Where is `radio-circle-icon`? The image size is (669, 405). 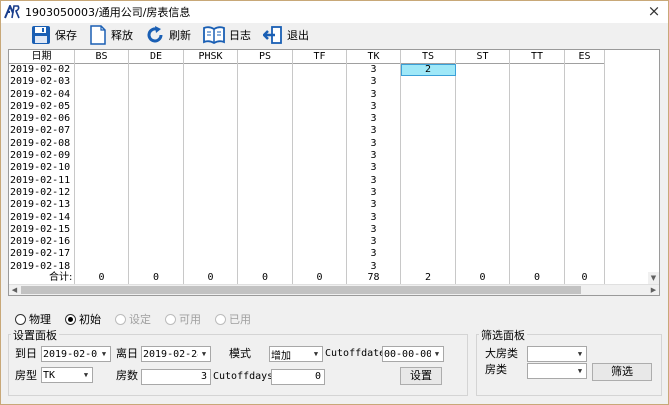
radio-circle-icon is located at coordinates (70, 319).